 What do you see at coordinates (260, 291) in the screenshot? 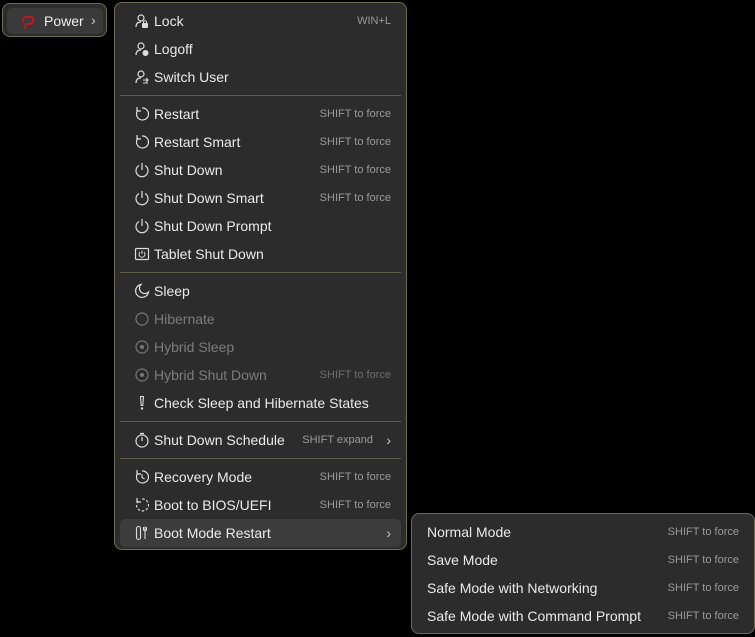
I see `menu-item-sleep: Sleep` at bounding box center [260, 291].